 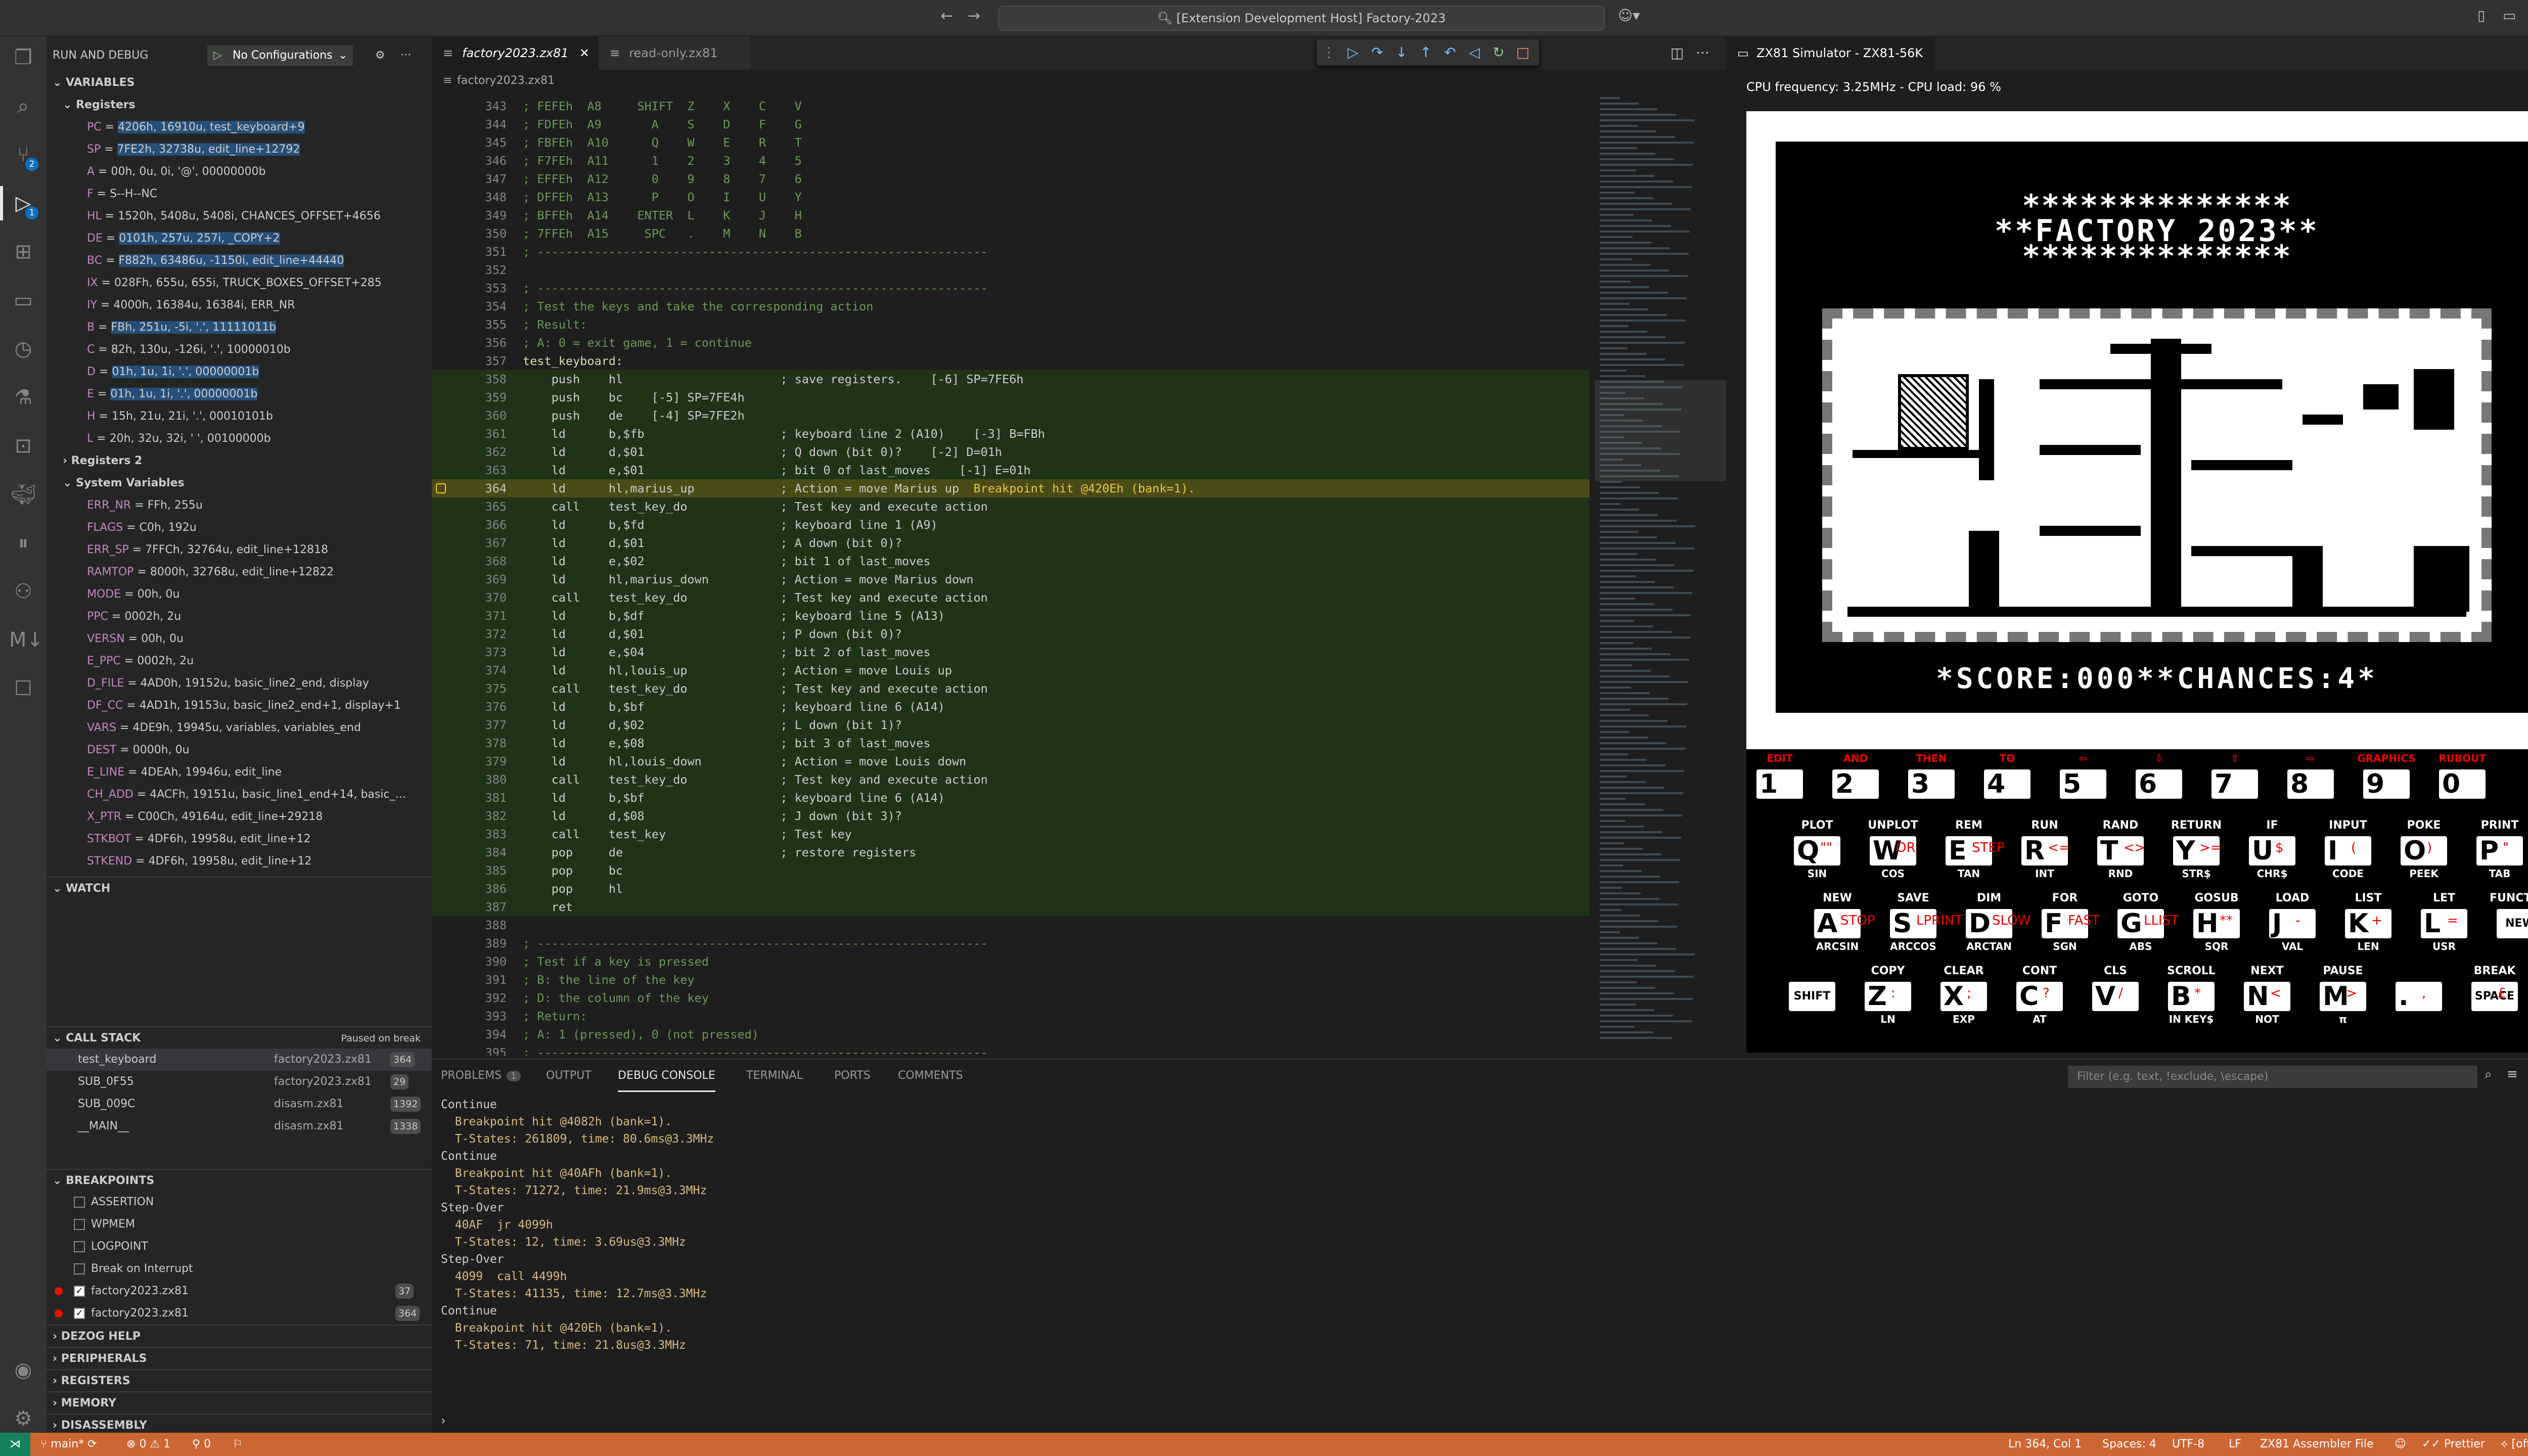 What do you see at coordinates (1011, 543) in the screenshot?
I see `code-line: 367 ld d,$01 ; A down (bit 0)?` at bounding box center [1011, 543].